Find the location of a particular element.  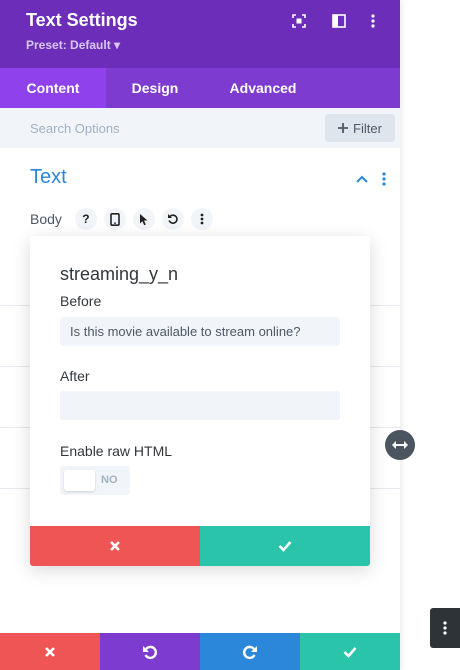

popup-cancel-button is located at coordinates (115, 546).